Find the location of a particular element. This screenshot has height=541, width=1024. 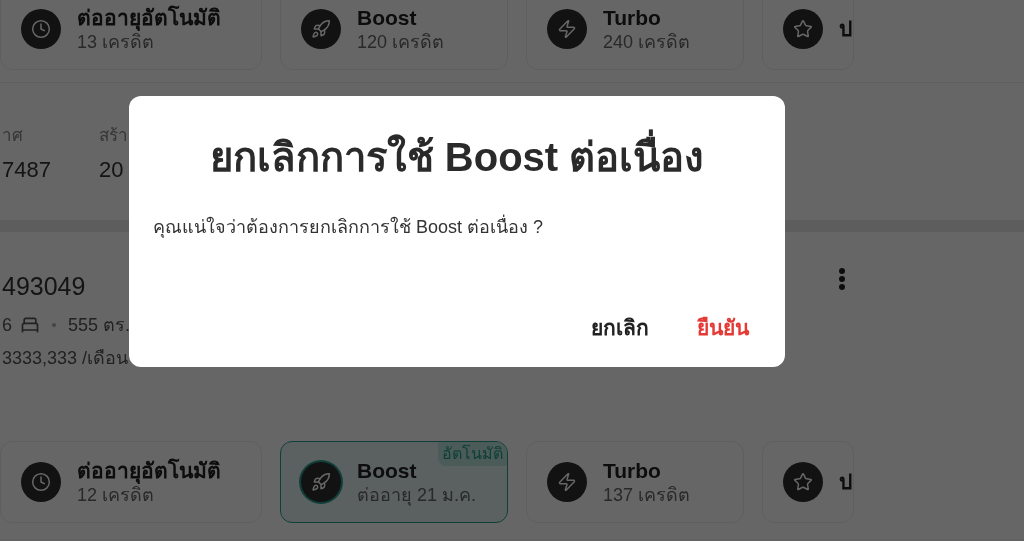

dialog-message: คุณแน่ใจว่าต้องการยกเลิกการใช้ Boost ต่อเนื่อง ? is located at coordinates (457, 227).